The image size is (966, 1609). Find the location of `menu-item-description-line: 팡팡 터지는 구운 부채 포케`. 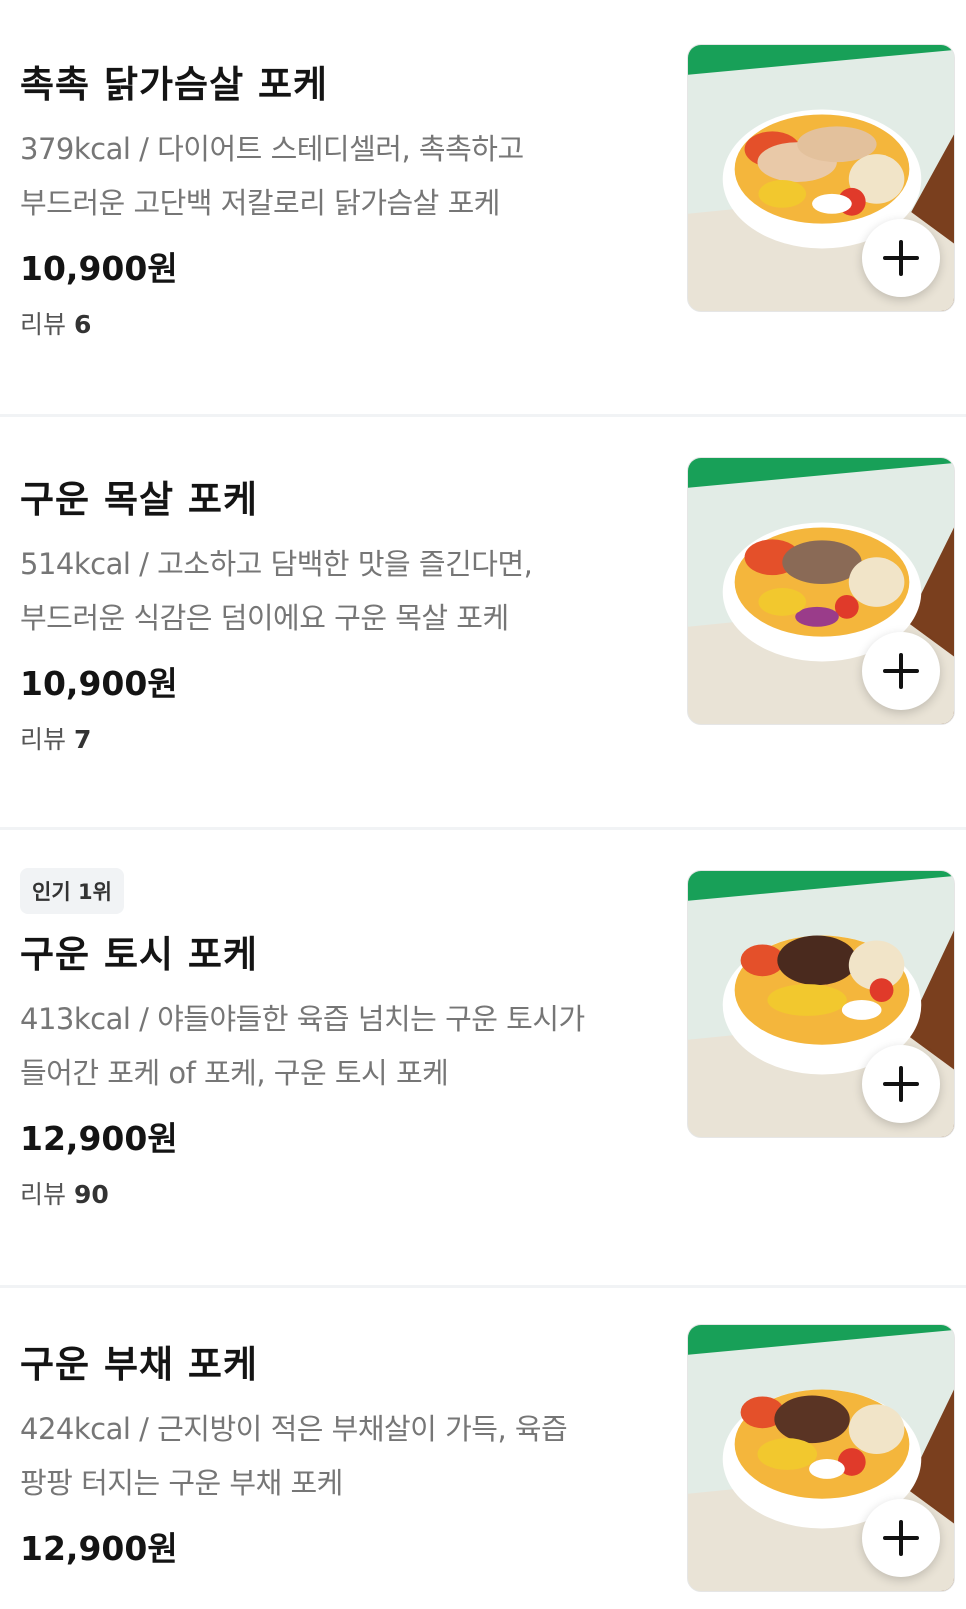

menu-item-description-line: 팡팡 터지는 구운 부채 포케 is located at coordinates (181, 1483).